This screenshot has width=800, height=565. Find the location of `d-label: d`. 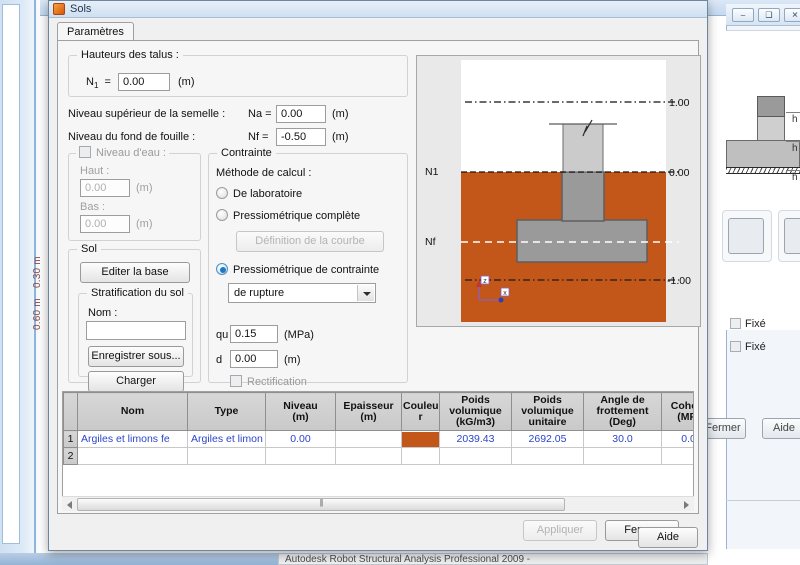

d-label: d is located at coordinates (219, 360).